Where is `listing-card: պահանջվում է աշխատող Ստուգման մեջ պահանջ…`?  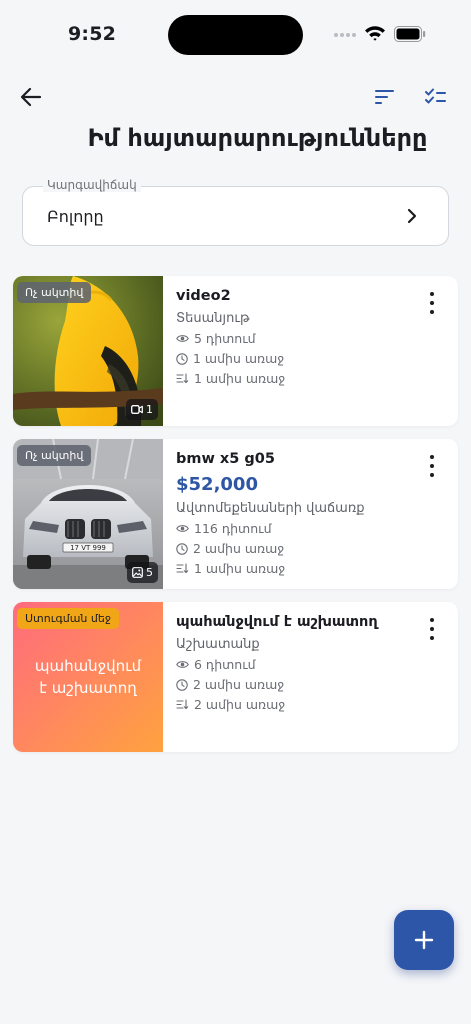
listing-card: պահանջվում է աշխատող Ստուգման մեջ պահանջ… is located at coordinates (235, 677).